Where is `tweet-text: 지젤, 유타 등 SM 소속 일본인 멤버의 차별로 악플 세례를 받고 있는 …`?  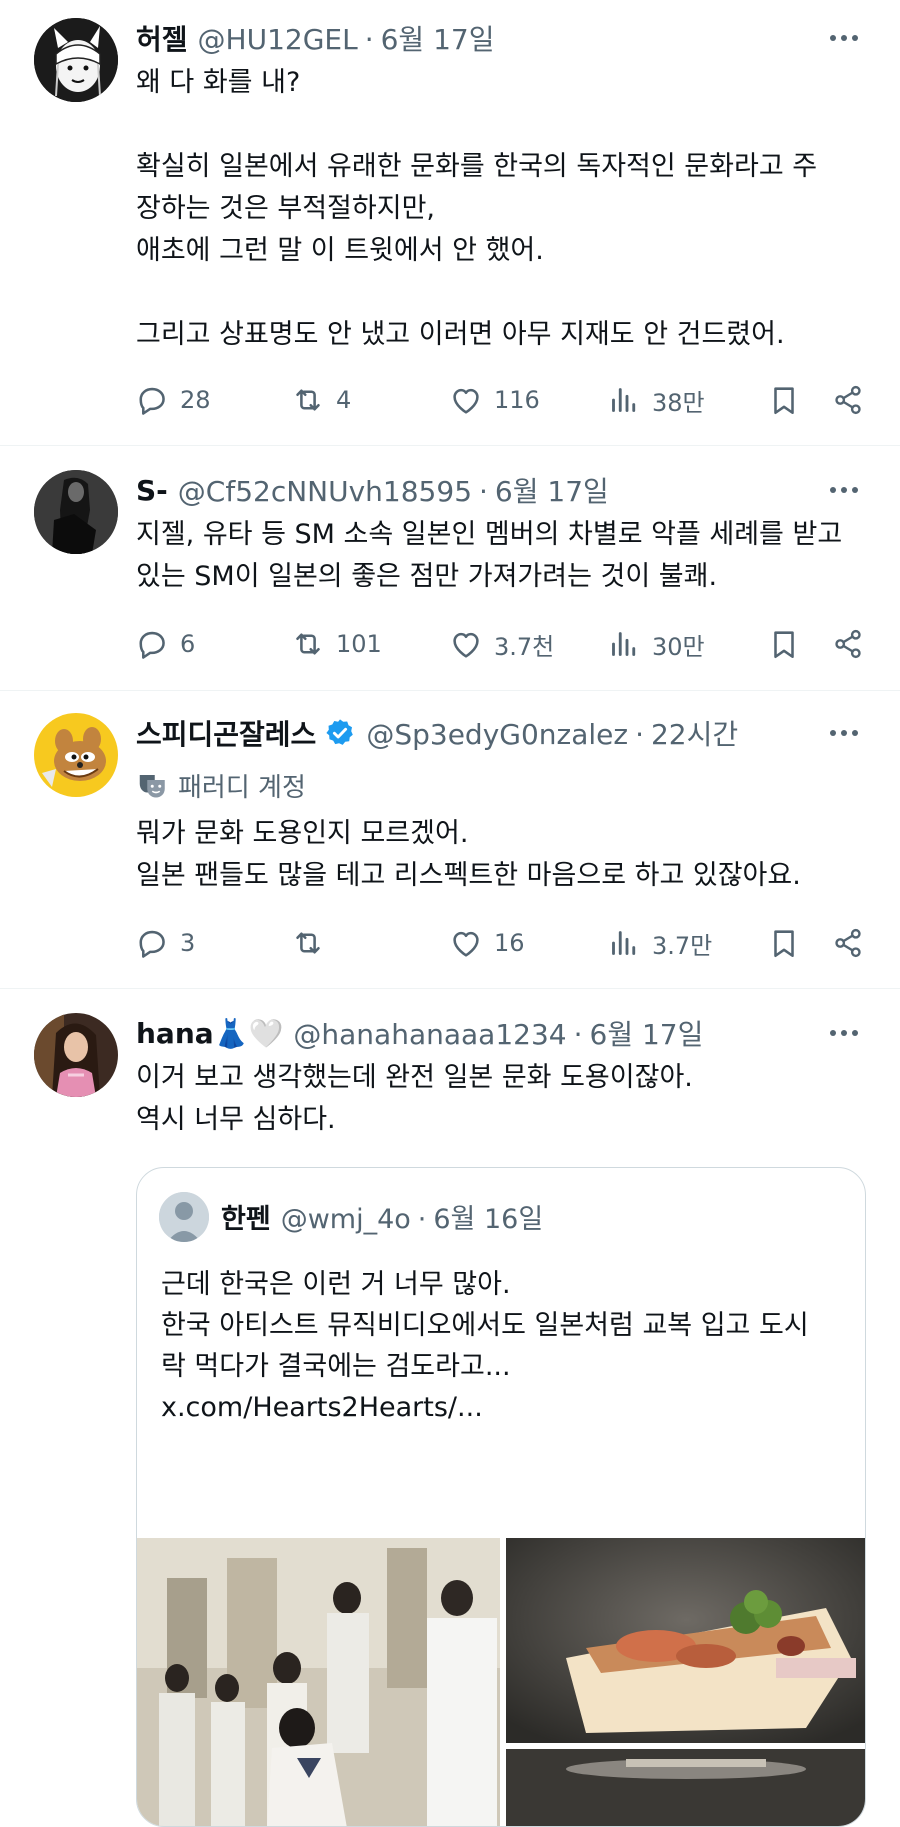
tweet-text: 지젤, 유타 등 SM 소속 일본인 멤버의 차별로 악플 세례를 받고 있는 … is located at coordinates (489, 555).